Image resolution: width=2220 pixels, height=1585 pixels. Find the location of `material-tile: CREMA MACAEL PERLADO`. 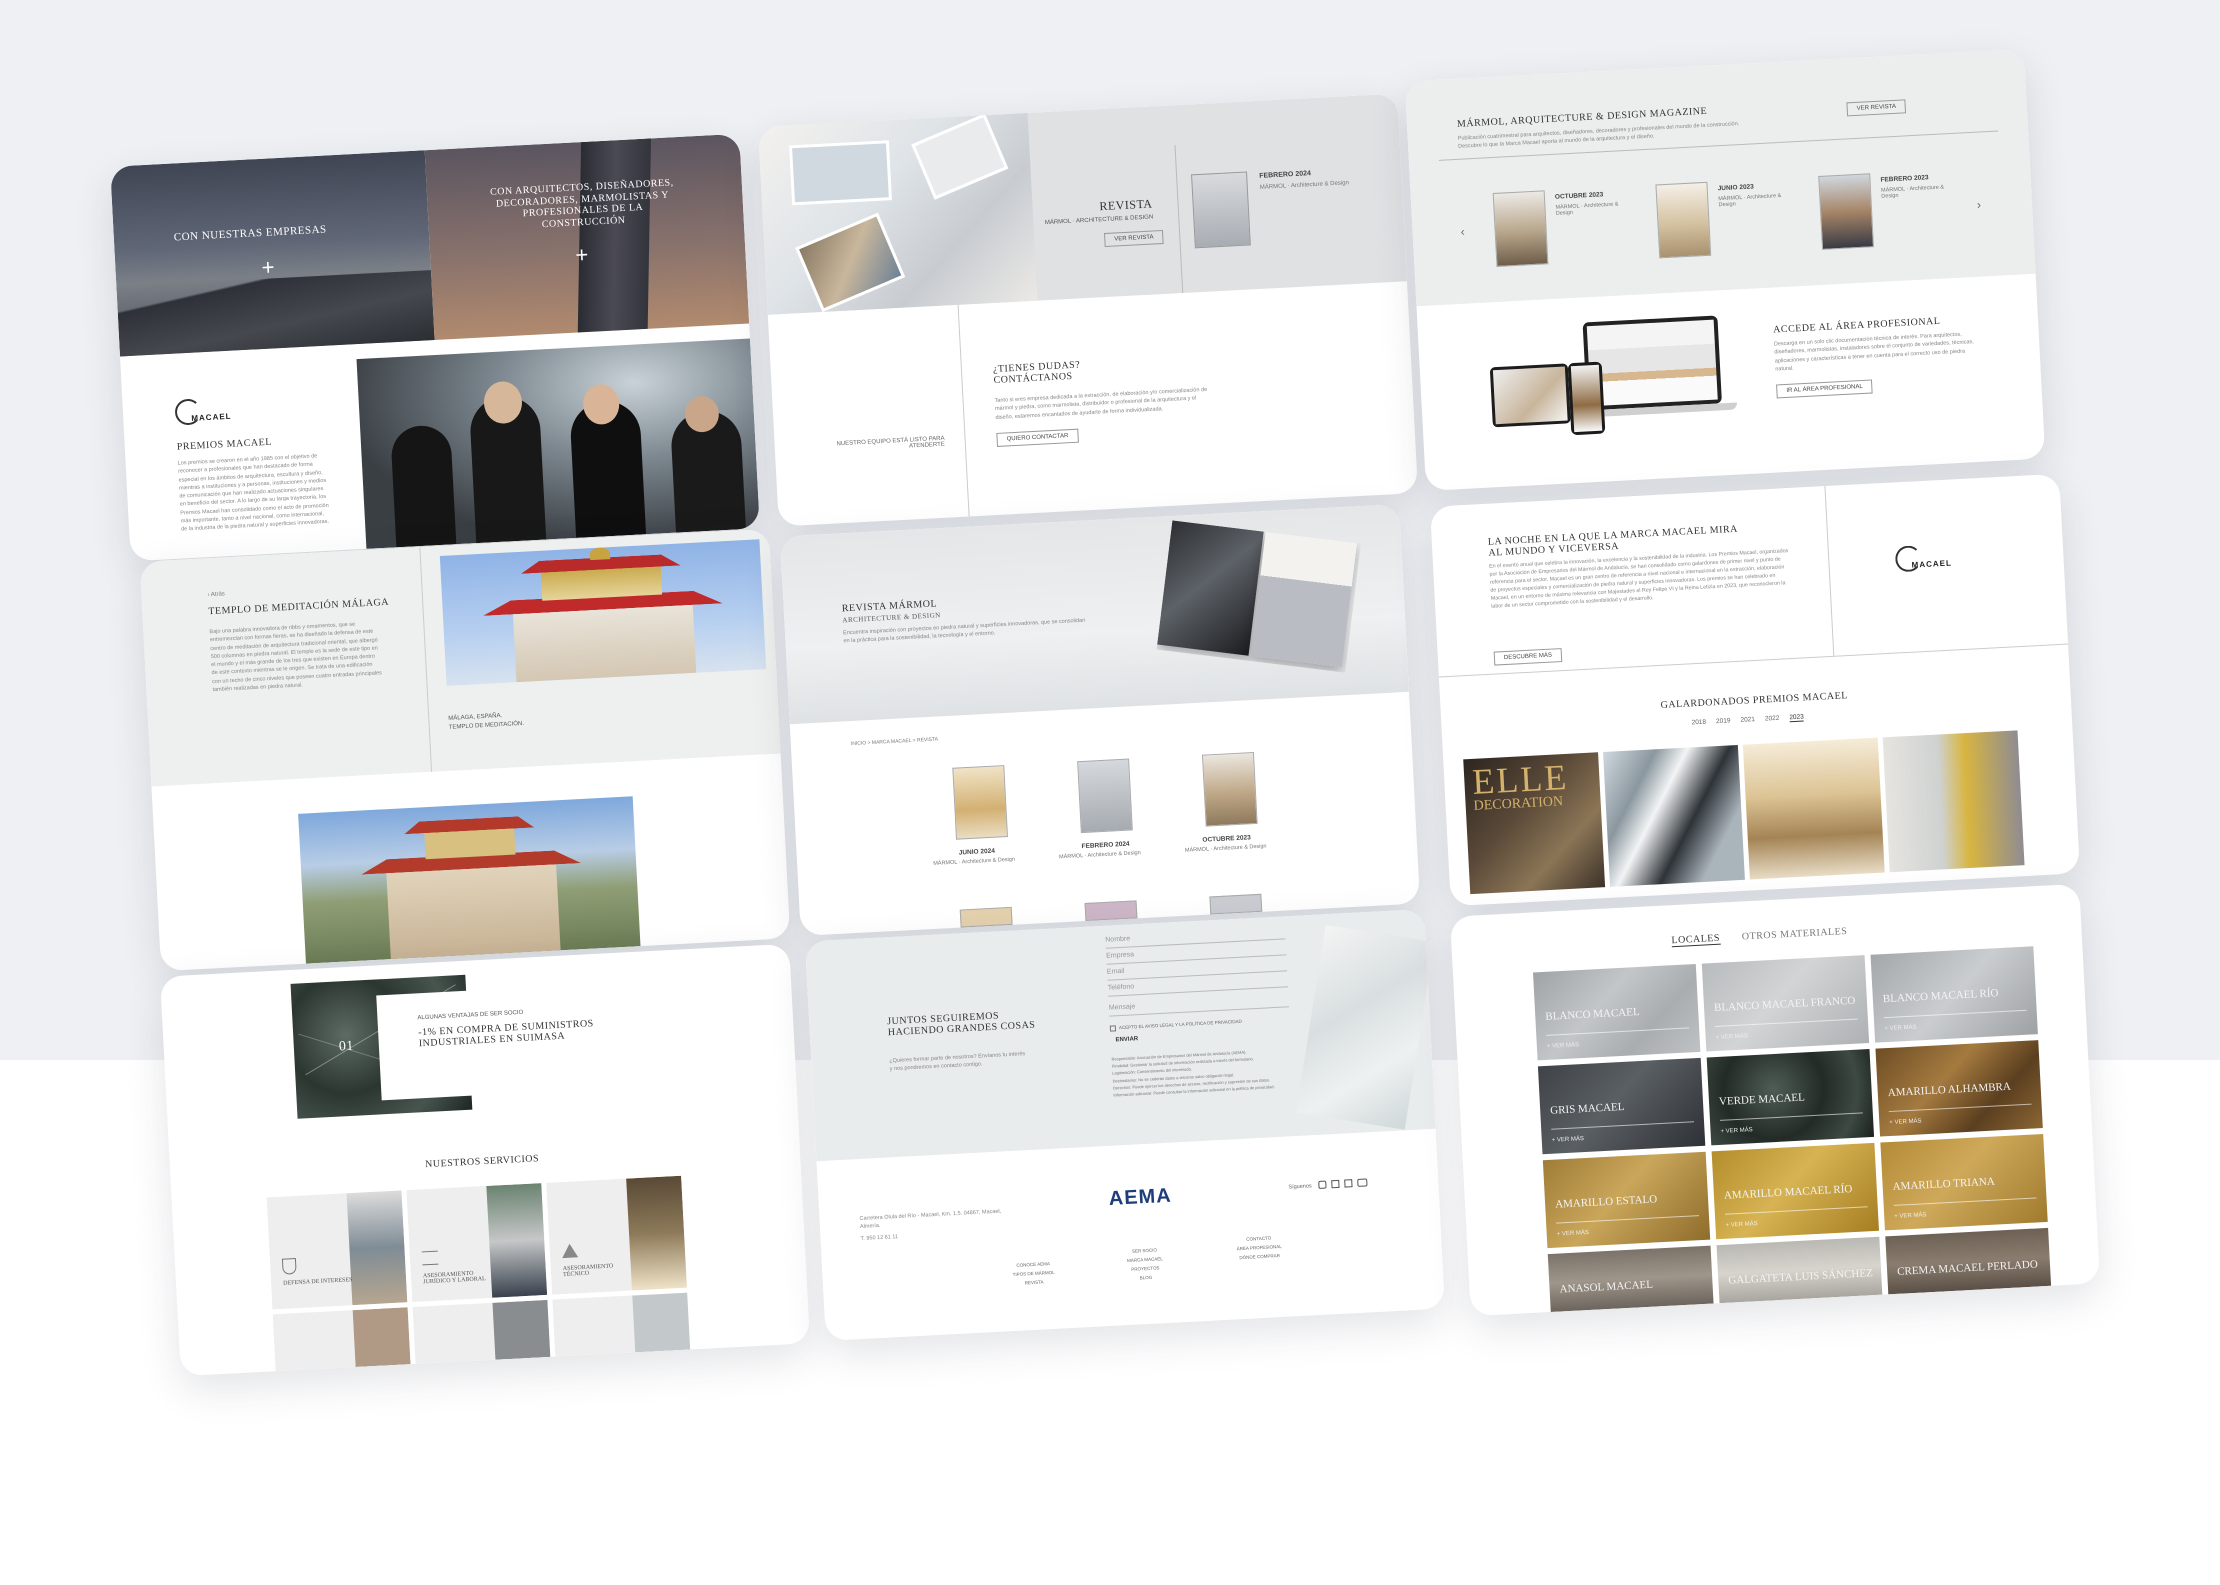

material-tile: CREMA MACAEL PERLADO is located at coordinates (1968, 1261).